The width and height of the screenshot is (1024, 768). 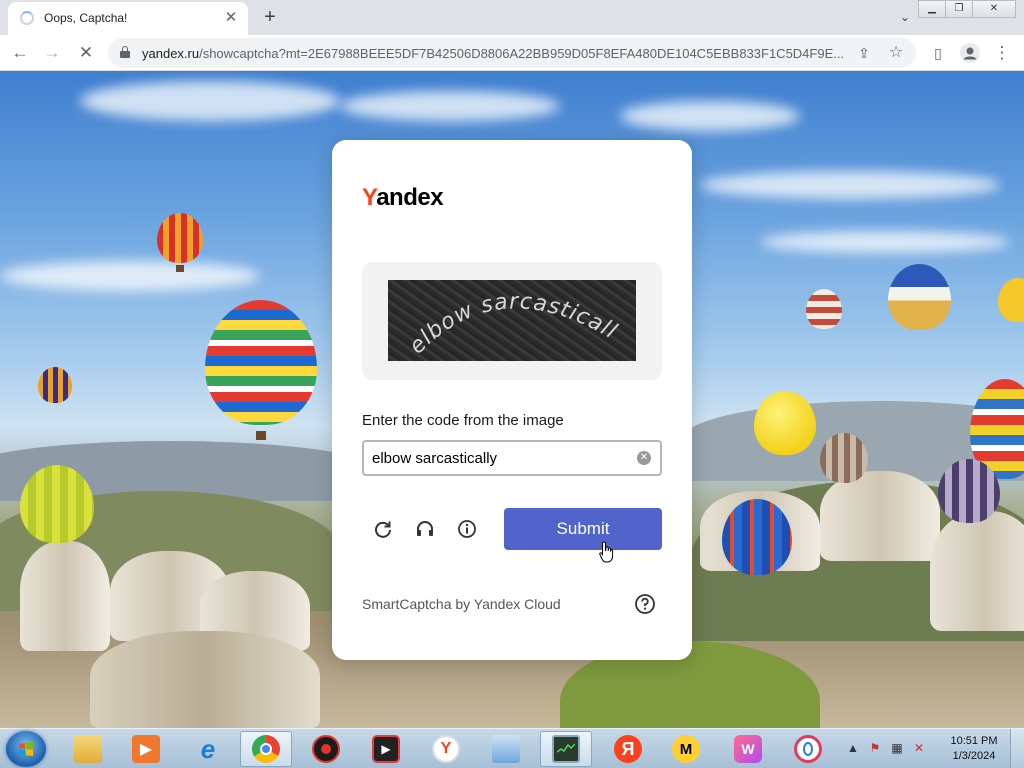 I want to click on yandex-browser-icon: Y, so click(x=446, y=749).